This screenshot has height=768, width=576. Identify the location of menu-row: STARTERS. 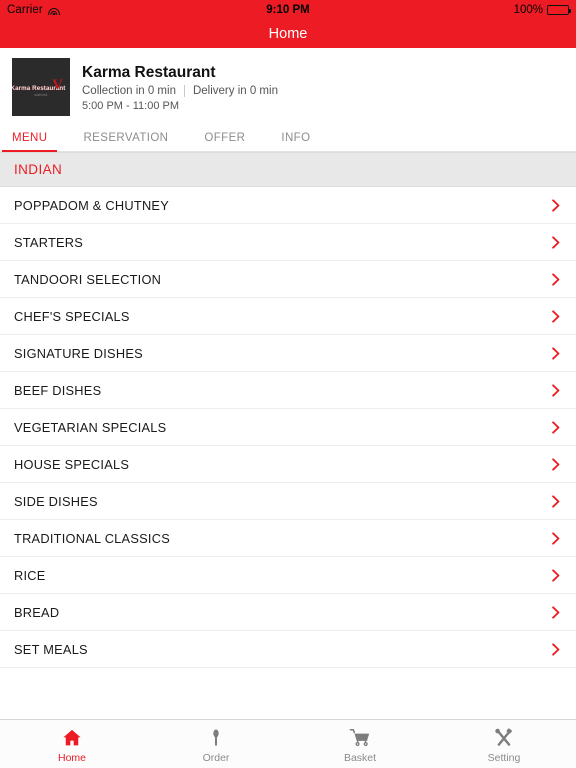
(288, 242).